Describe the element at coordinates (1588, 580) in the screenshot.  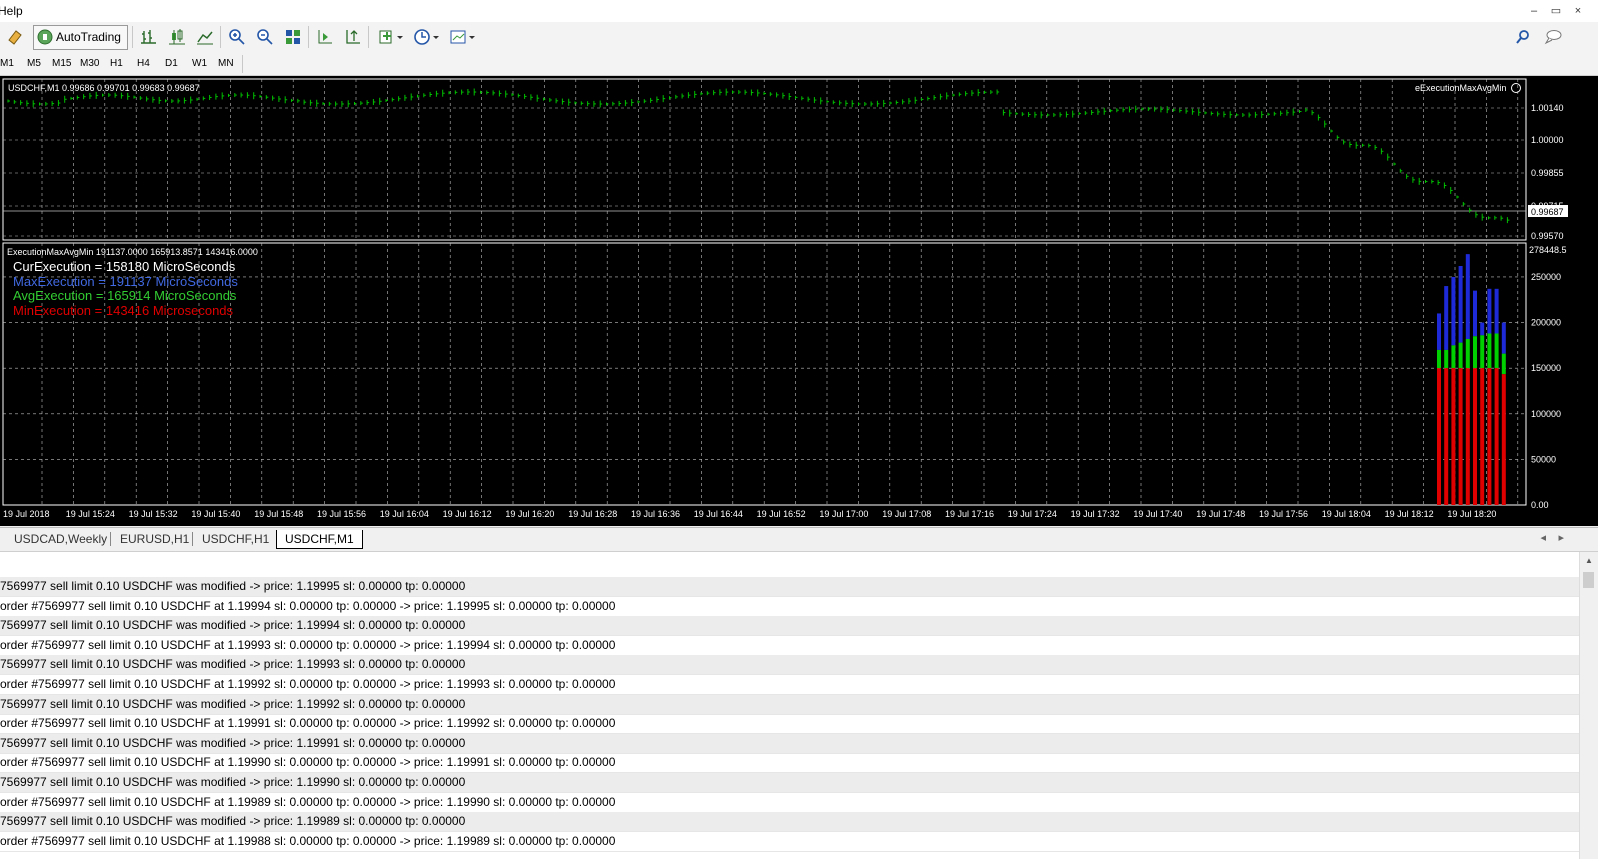
I see `scroll-thumb` at that location.